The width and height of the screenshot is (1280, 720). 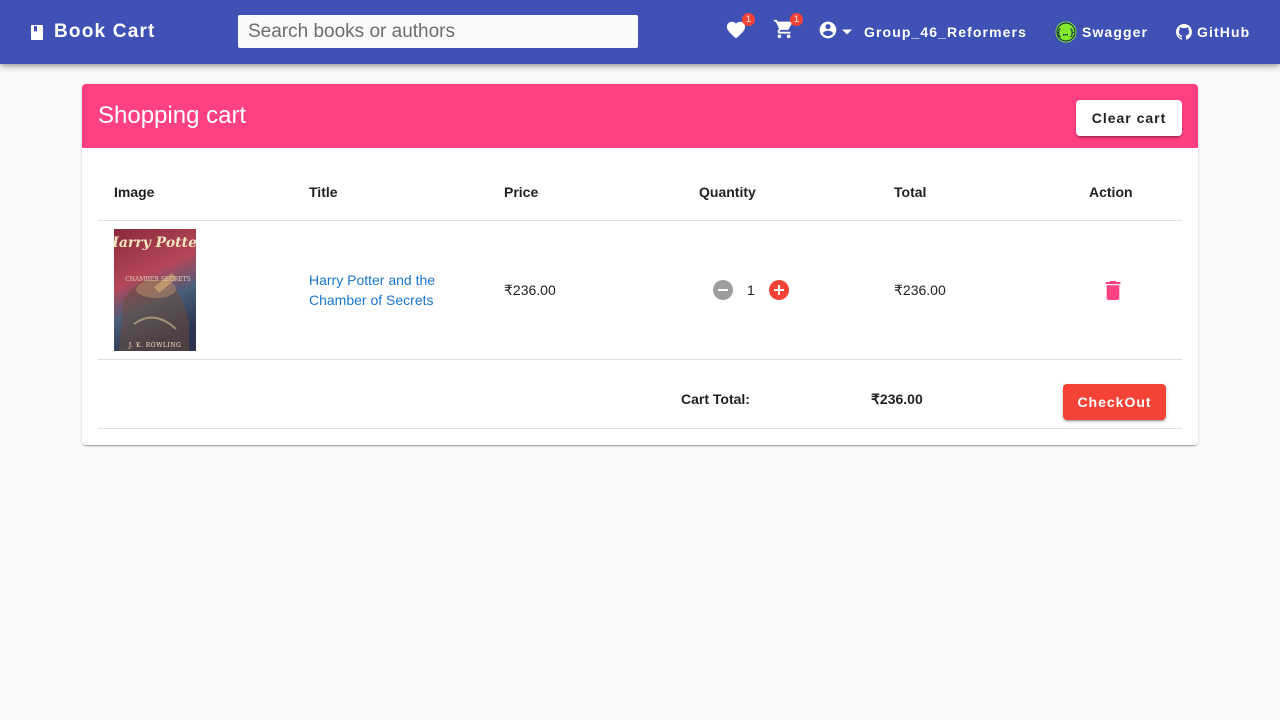 I want to click on trash-icon, so click(x=1113, y=290).